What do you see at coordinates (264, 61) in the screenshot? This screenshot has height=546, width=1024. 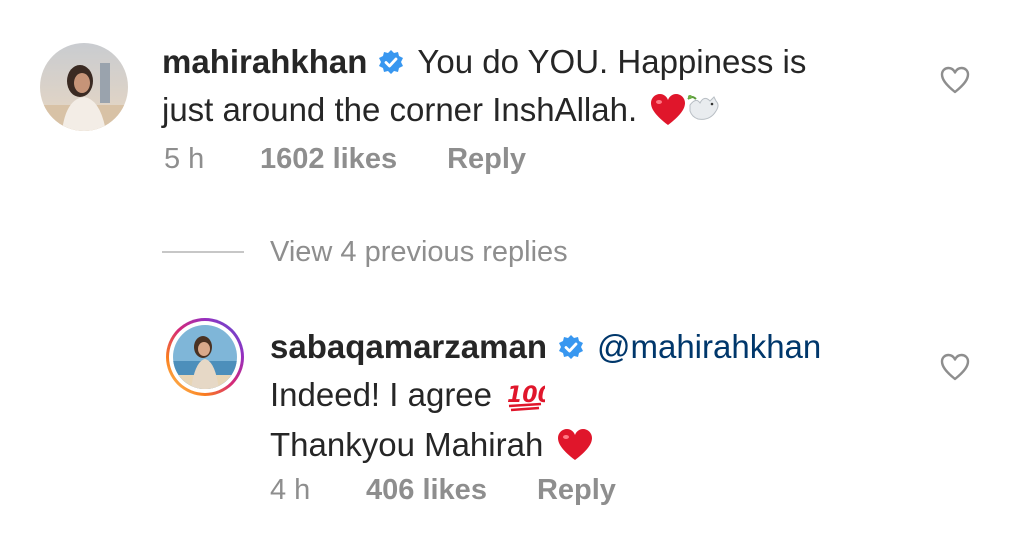 I see `comment-username: mahirahkhan` at bounding box center [264, 61].